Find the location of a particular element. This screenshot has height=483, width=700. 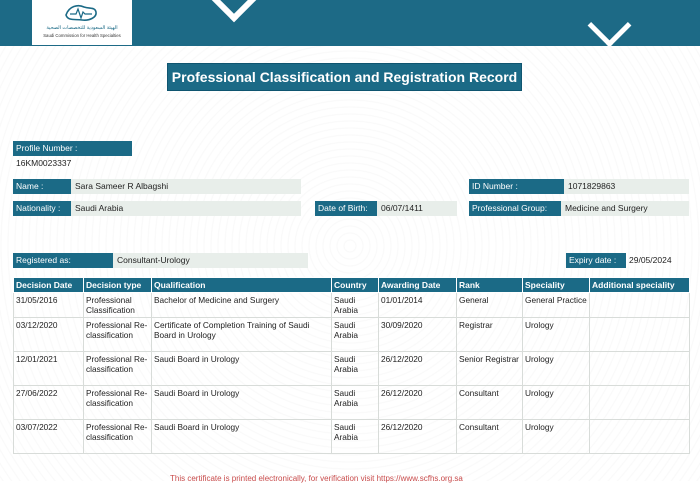

header-decision-type: Decision type is located at coordinates (117, 285).